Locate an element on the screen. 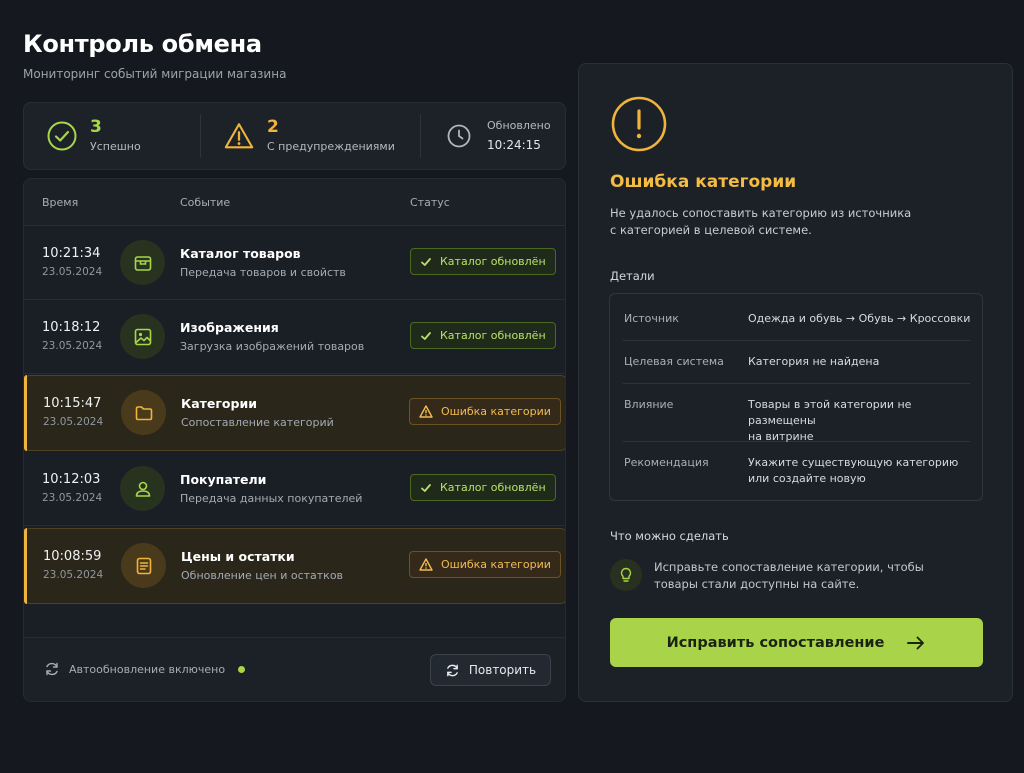  details-value-line: Укажите существующую категорию is located at coordinates (853, 462).